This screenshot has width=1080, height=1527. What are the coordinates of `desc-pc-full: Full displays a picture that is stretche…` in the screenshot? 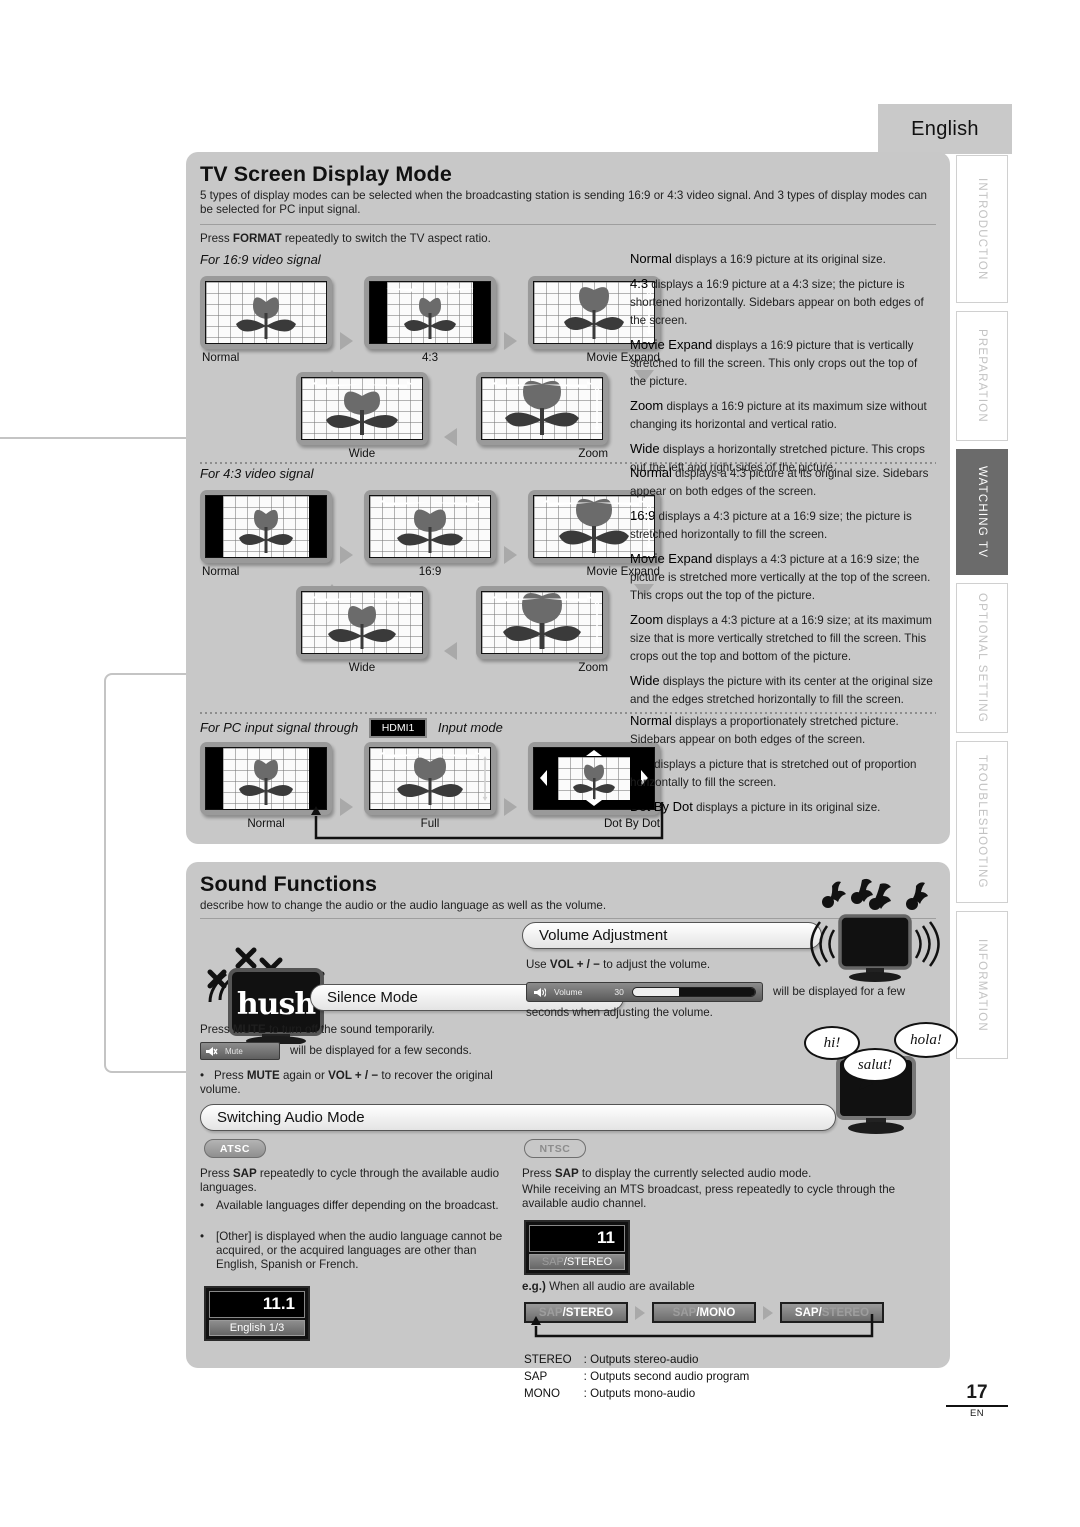 It's located at (773, 772).